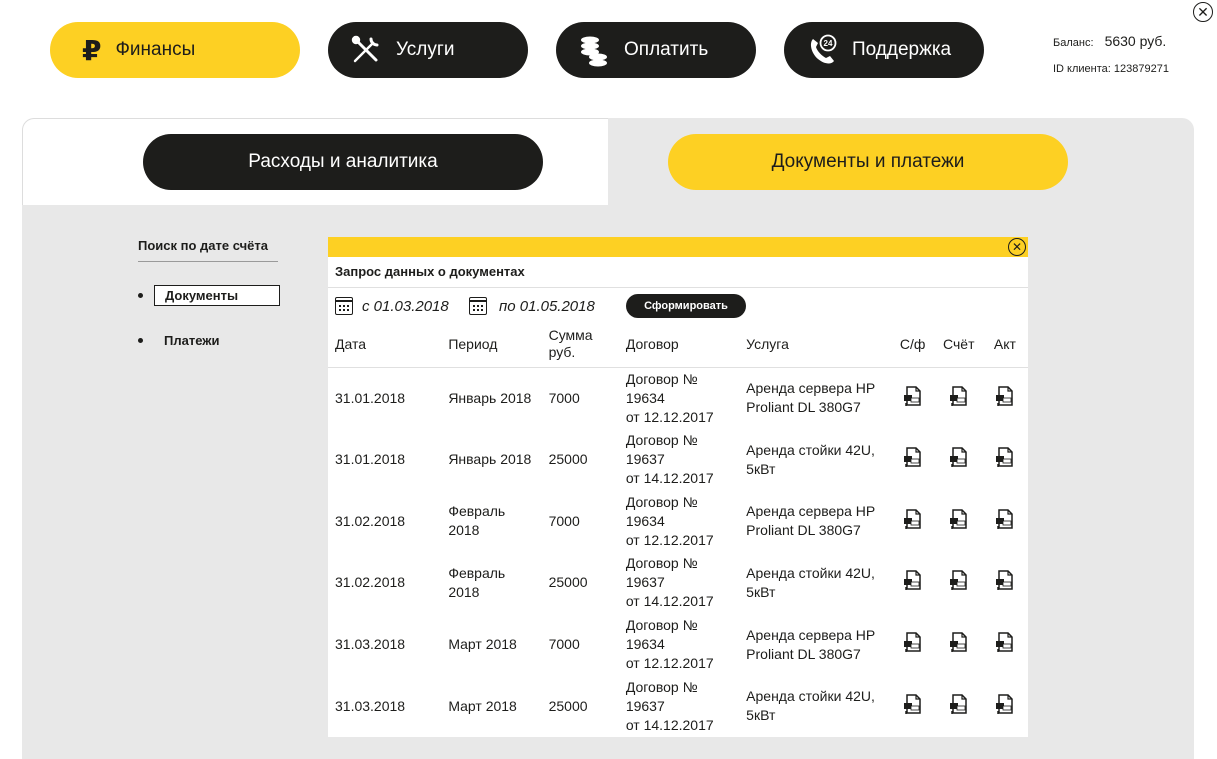 The width and height of the screenshot is (1217, 759). I want to click on col-period: Период, so click(473, 343).